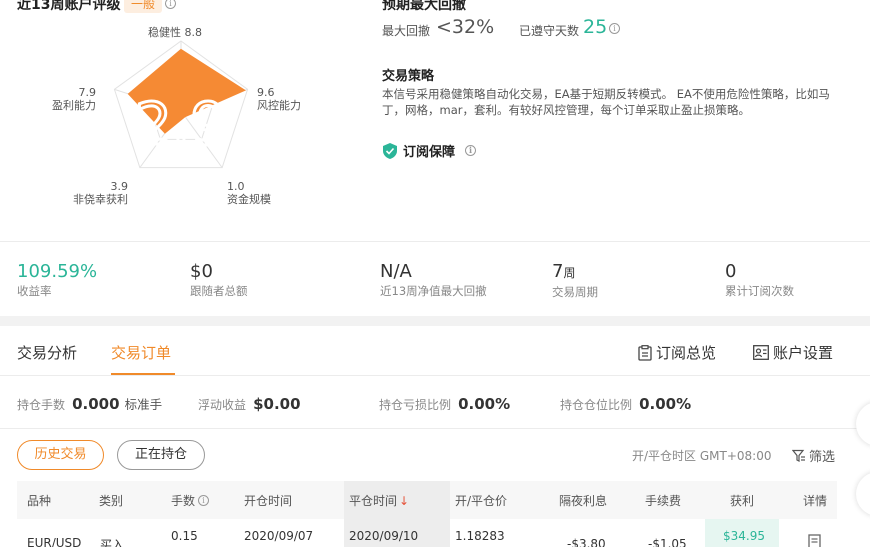  I want to click on cell-close-time: 2020/09/10, so click(384, 536).